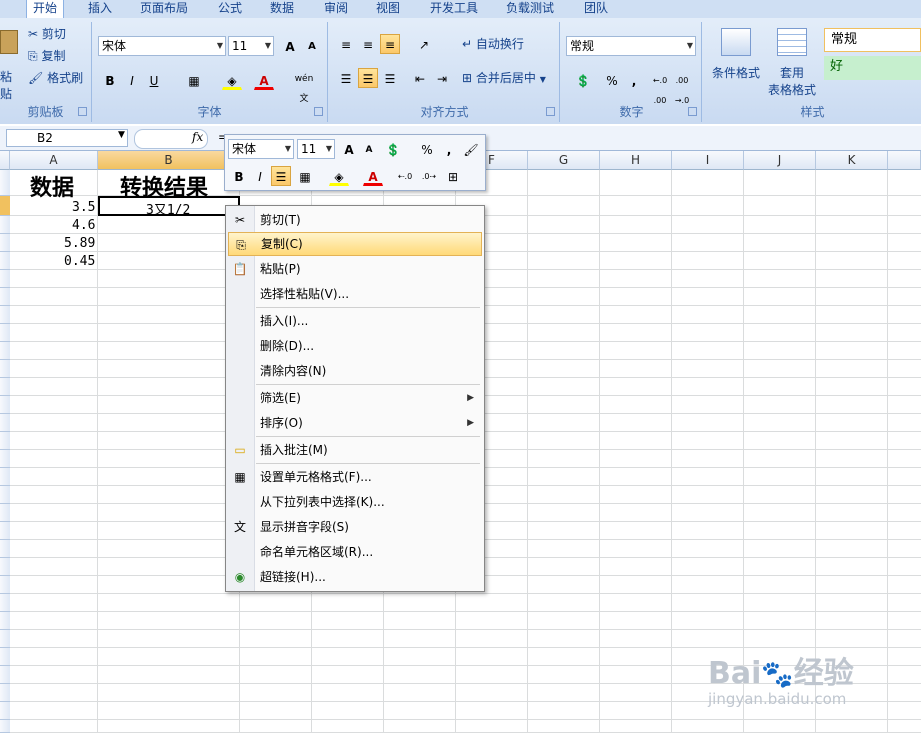 This screenshot has width=921, height=733. I want to click on mini-currency-button: 💲, so click(393, 149).